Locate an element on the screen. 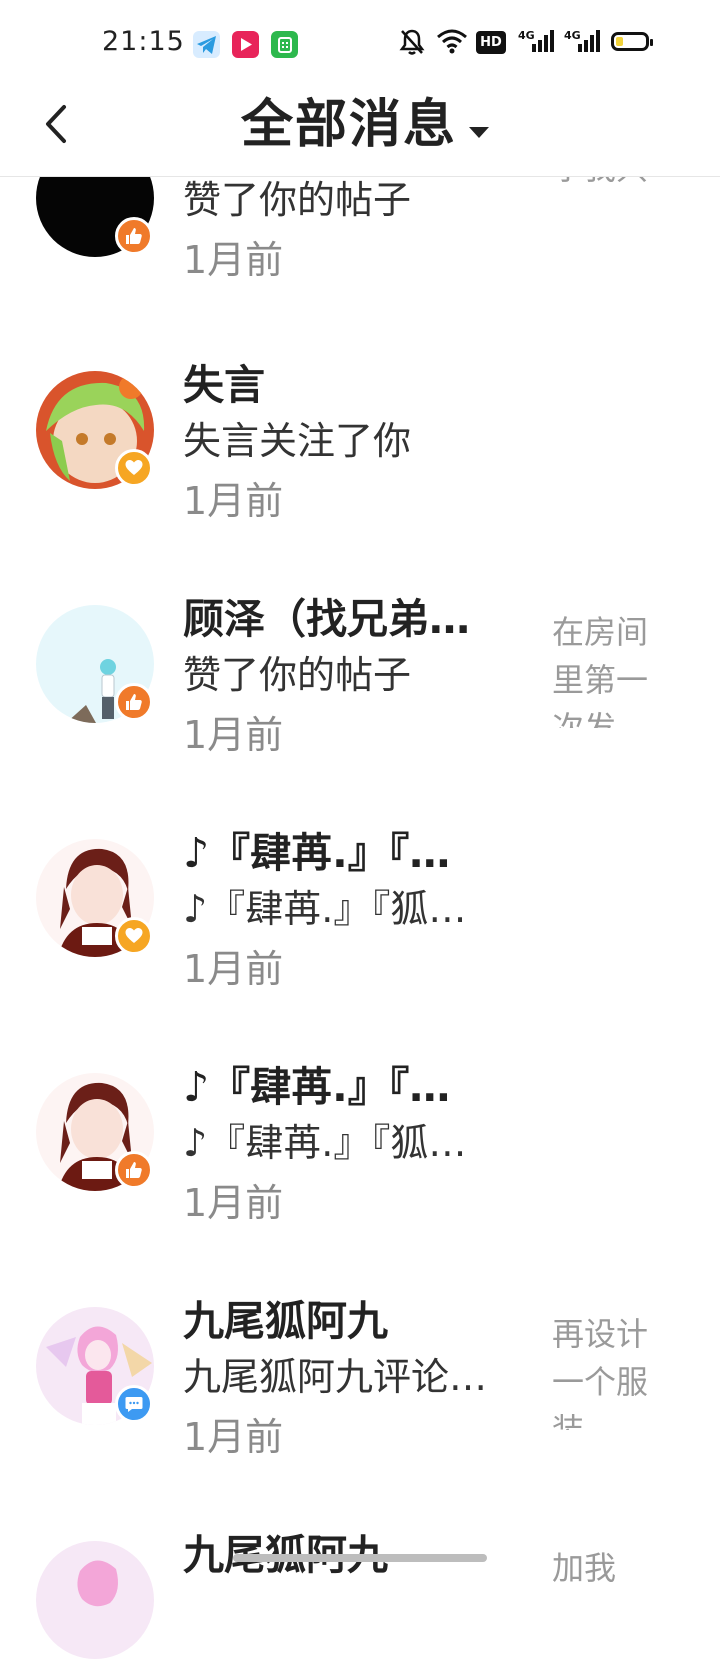  home-indicator is located at coordinates (360, 1558).